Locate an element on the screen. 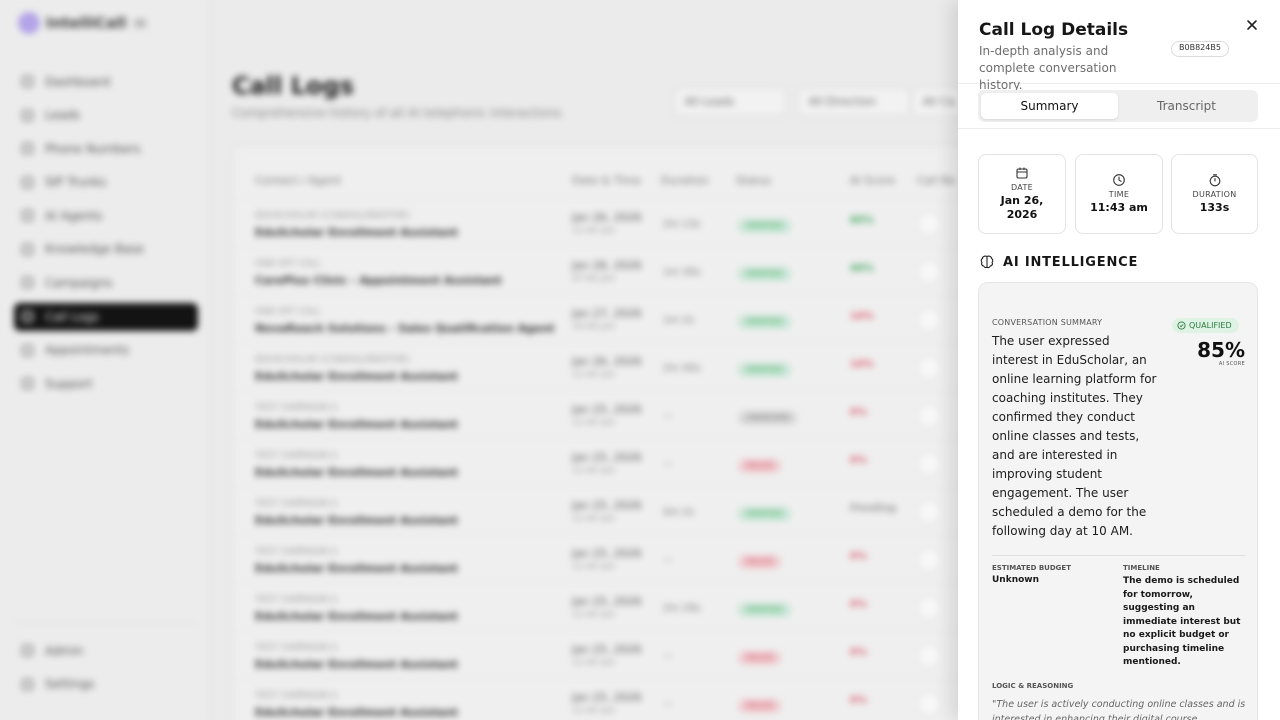  time-value: 11:43 am is located at coordinates (1119, 207).